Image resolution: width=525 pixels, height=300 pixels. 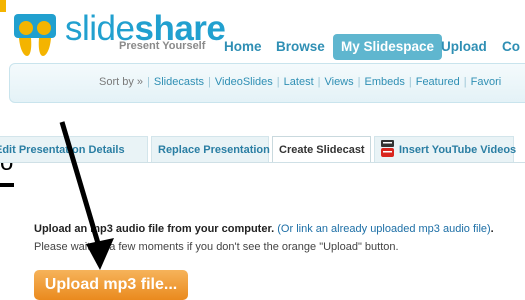 What do you see at coordinates (385, 82) in the screenshot?
I see `sort-embeds: Embeds` at bounding box center [385, 82].